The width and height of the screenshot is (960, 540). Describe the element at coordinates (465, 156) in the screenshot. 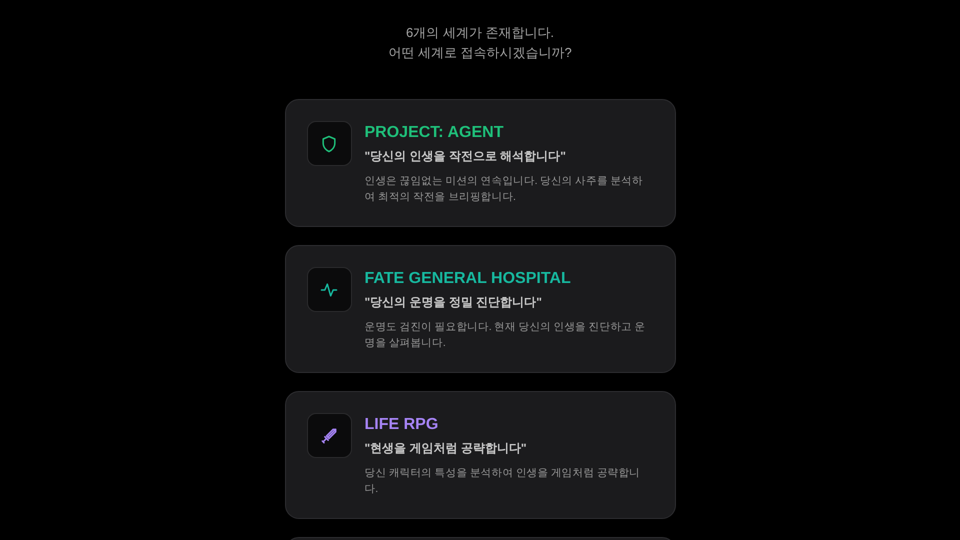

I see `world-tagline: "당신의 인생을 작전으로 해석합니다"` at that location.